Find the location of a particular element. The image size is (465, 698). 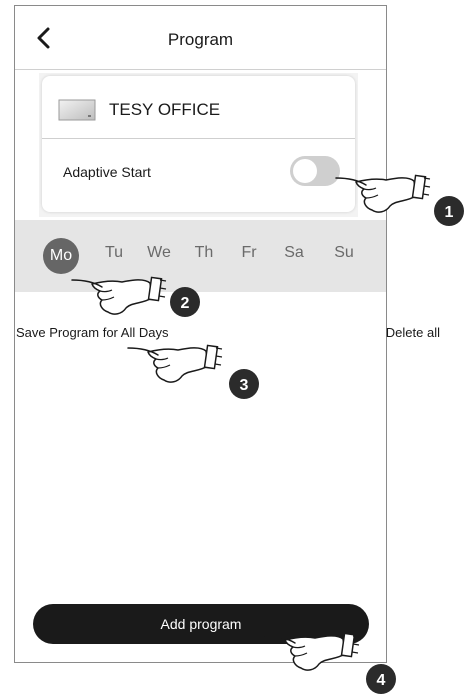

callout-badge-1: 1 is located at coordinates (449, 211).